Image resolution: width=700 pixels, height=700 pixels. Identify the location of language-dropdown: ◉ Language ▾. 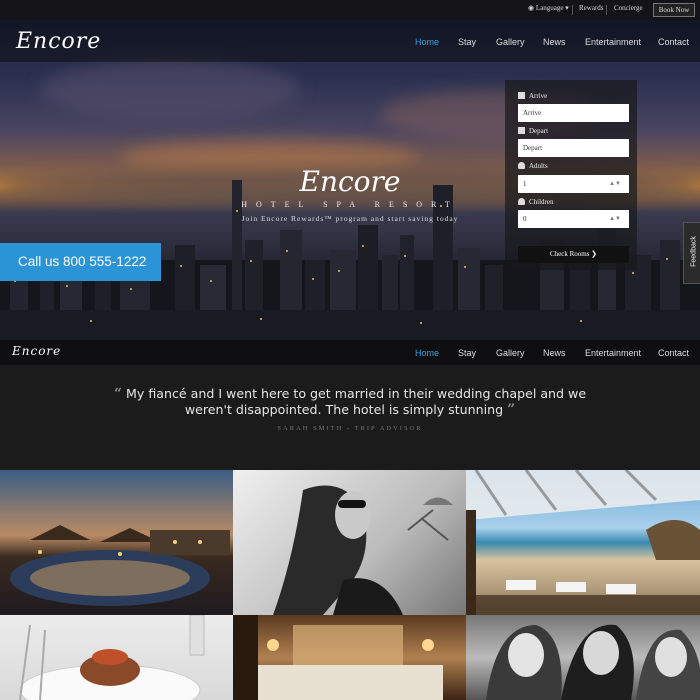
(548, 8).